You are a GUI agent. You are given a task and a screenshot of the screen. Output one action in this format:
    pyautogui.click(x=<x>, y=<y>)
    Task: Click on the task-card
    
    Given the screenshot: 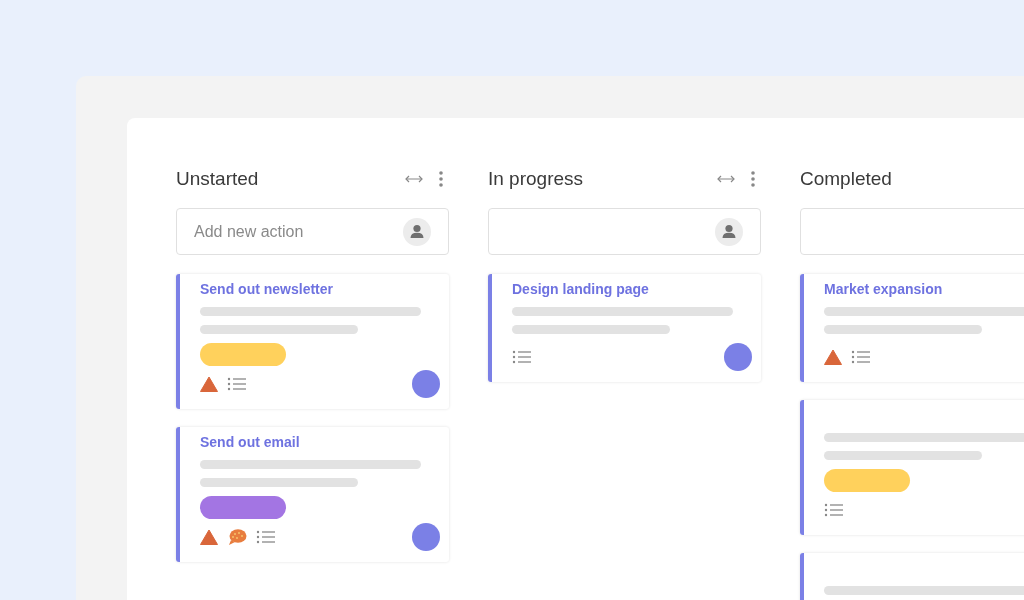 What is the action you would take?
    pyautogui.click(x=912, y=467)
    